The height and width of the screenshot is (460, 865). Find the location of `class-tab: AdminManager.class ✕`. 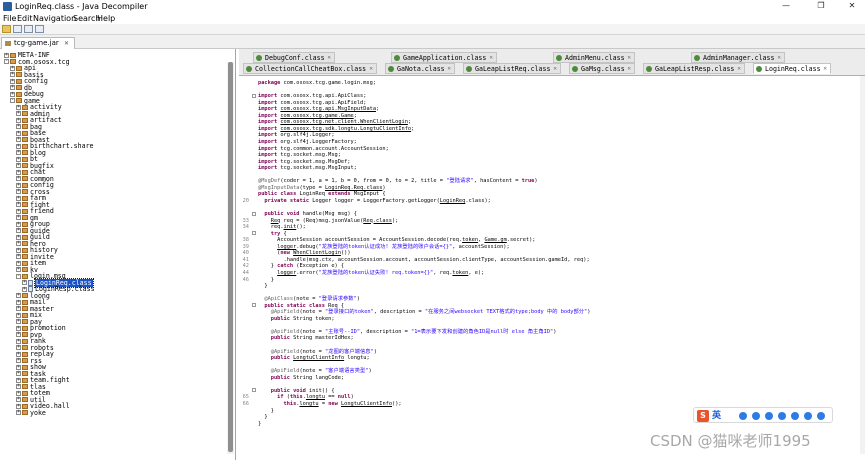

class-tab: AdminManager.class ✕ is located at coordinates (738, 57).